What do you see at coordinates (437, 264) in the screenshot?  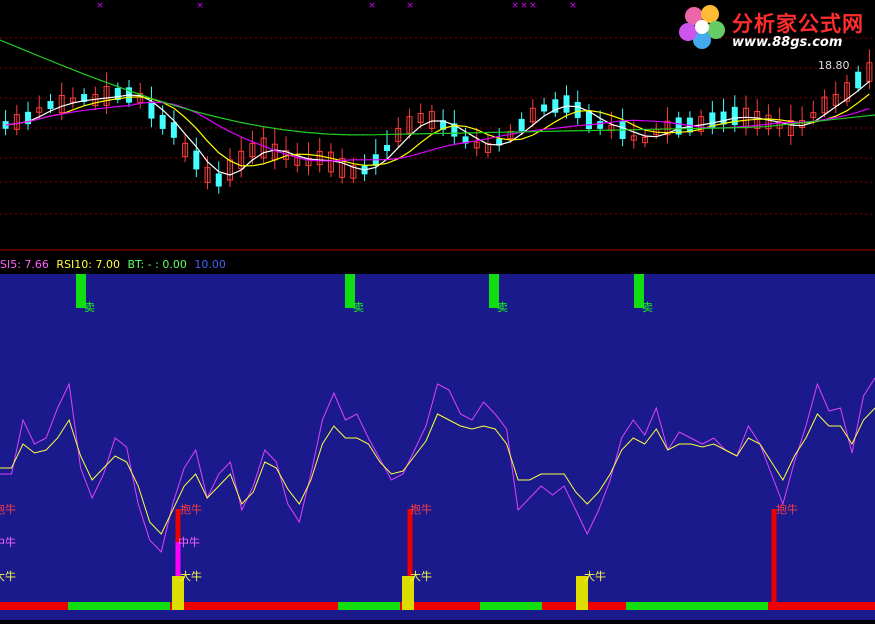 I see `indicator-status-bar: SI5: 7.66 RSI10: 7.00 BT: - : 0.00 10.00` at bounding box center [437, 264].